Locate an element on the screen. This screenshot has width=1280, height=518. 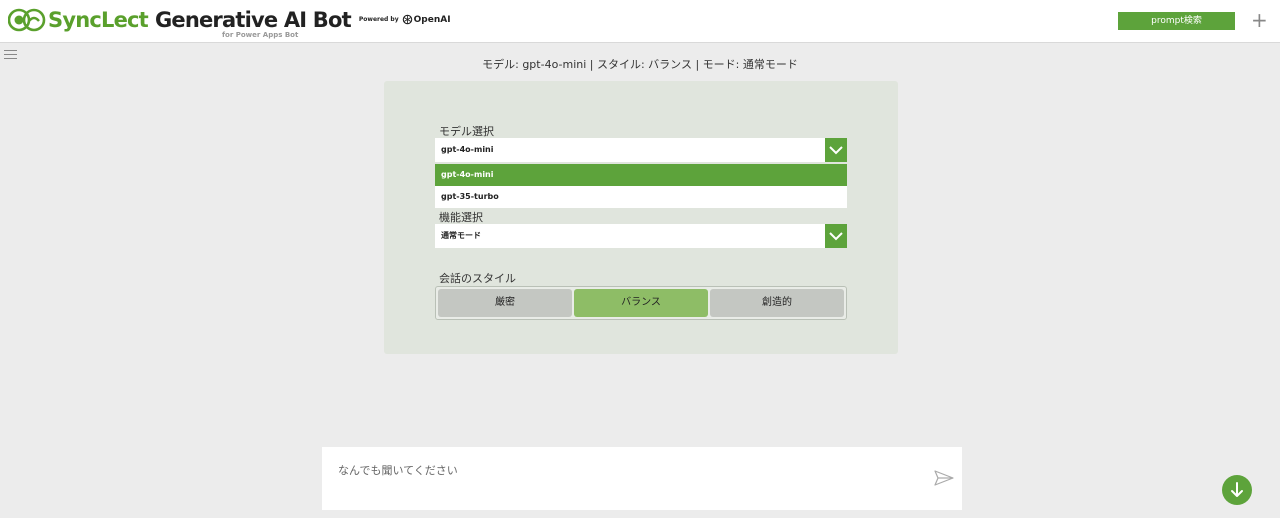
model-dropdown-list: gpt-4o-mini gpt-35-turbo is located at coordinates (641, 186).